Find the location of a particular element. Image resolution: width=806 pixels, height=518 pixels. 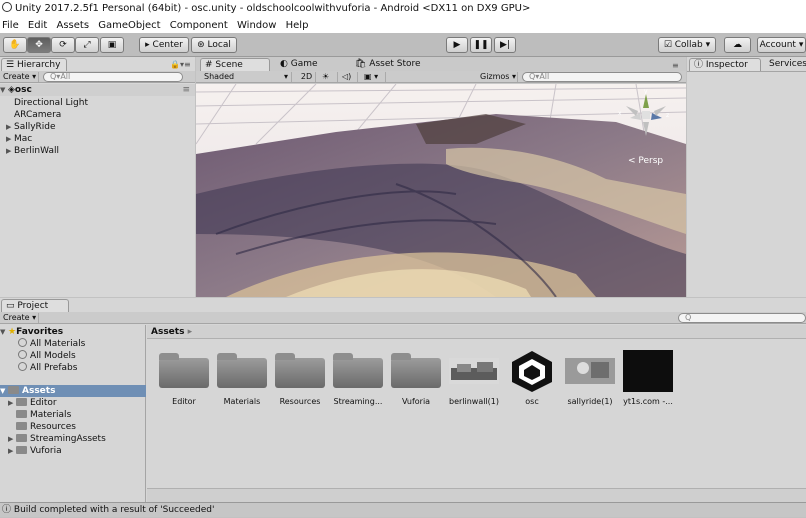

menu-component: Component is located at coordinates (200, 25).